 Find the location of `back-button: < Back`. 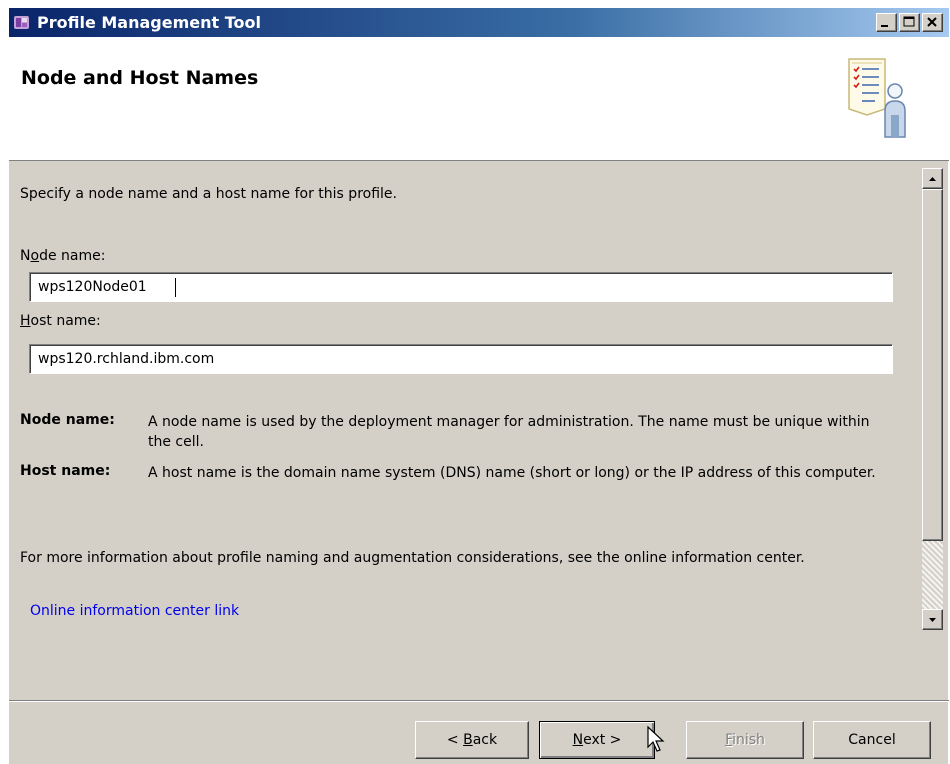

back-button: < Back is located at coordinates (472, 740).